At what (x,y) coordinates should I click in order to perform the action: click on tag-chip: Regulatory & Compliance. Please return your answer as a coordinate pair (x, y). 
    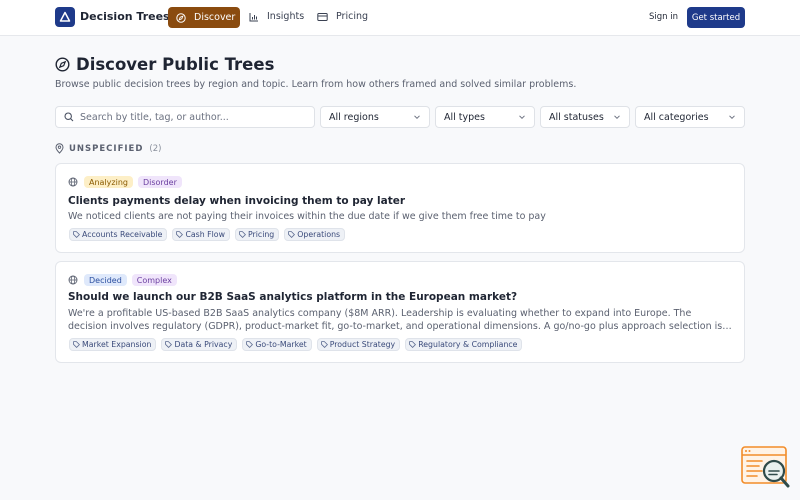
    Looking at the image, I should click on (464, 344).